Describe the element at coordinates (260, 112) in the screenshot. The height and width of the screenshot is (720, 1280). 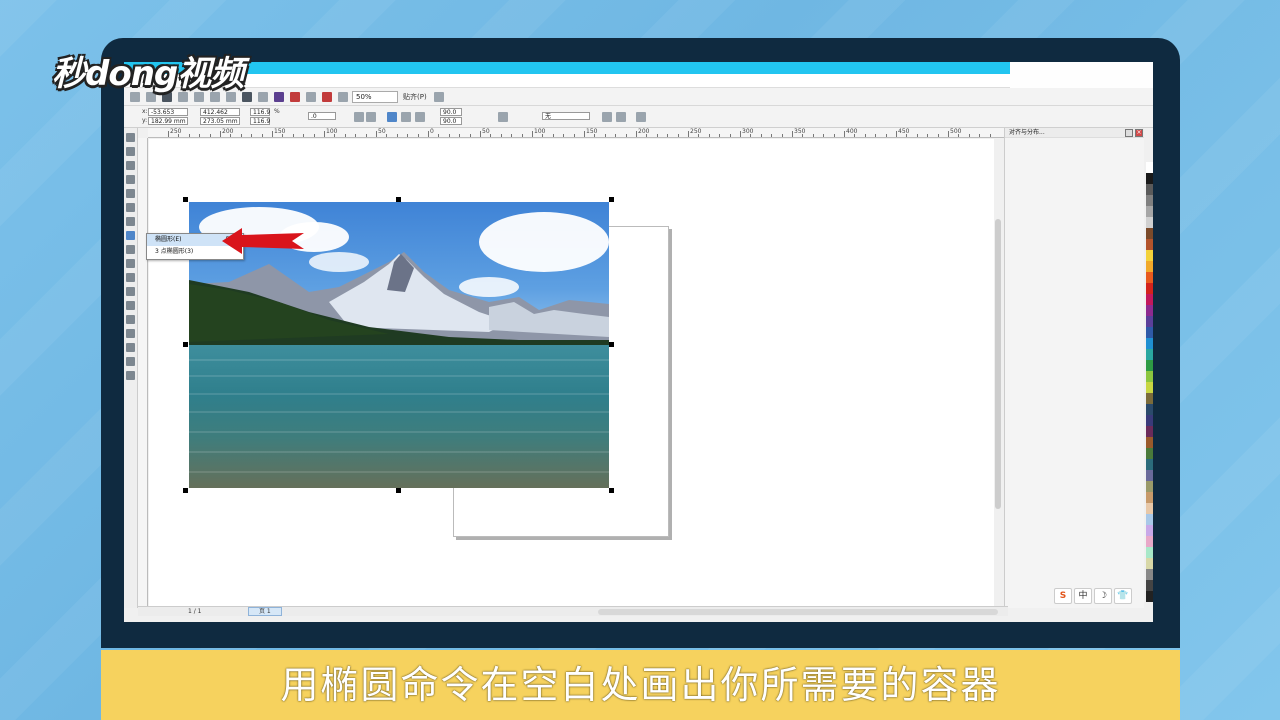
I see `scale-x-field: 116.9` at that location.